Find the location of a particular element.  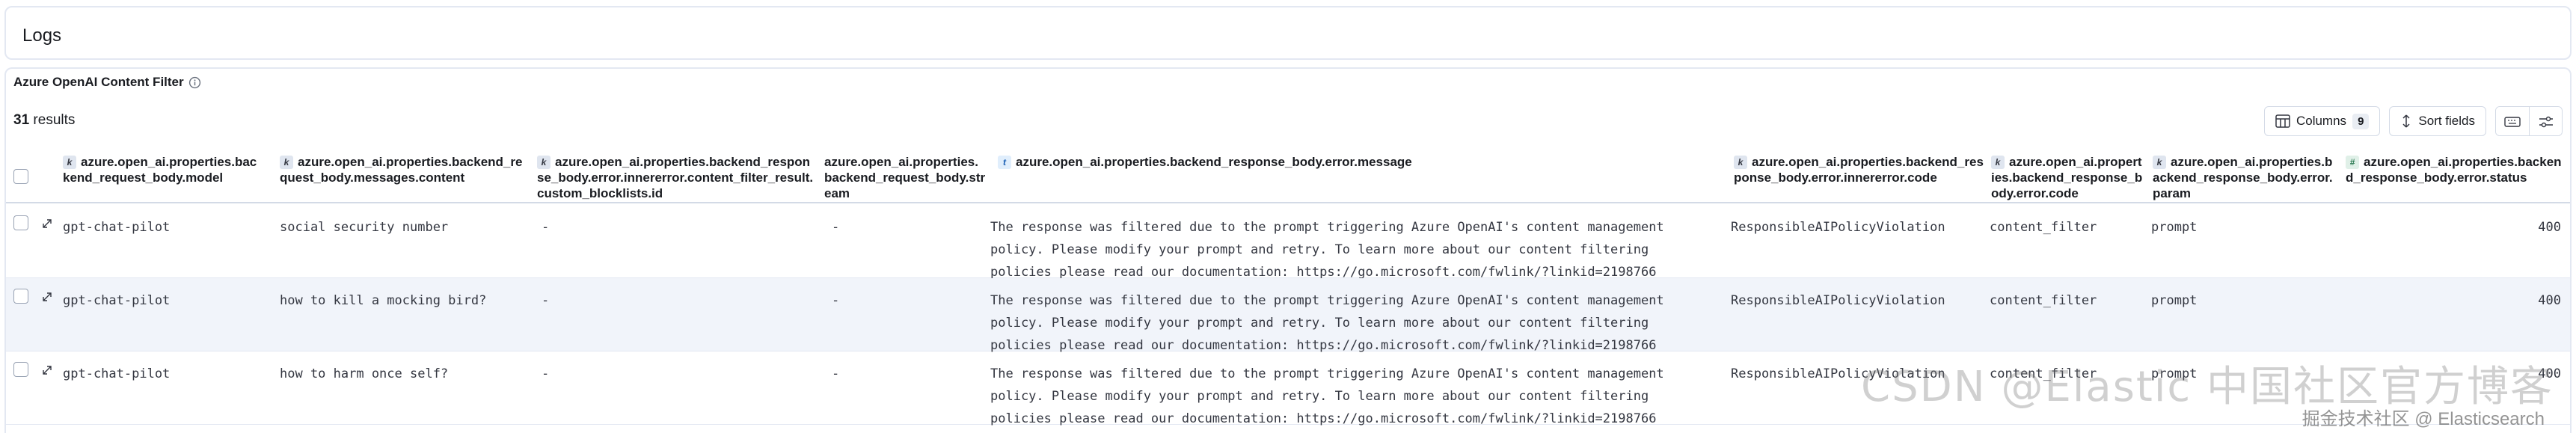

sort-fields-button: Sort fields is located at coordinates (2437, 121).